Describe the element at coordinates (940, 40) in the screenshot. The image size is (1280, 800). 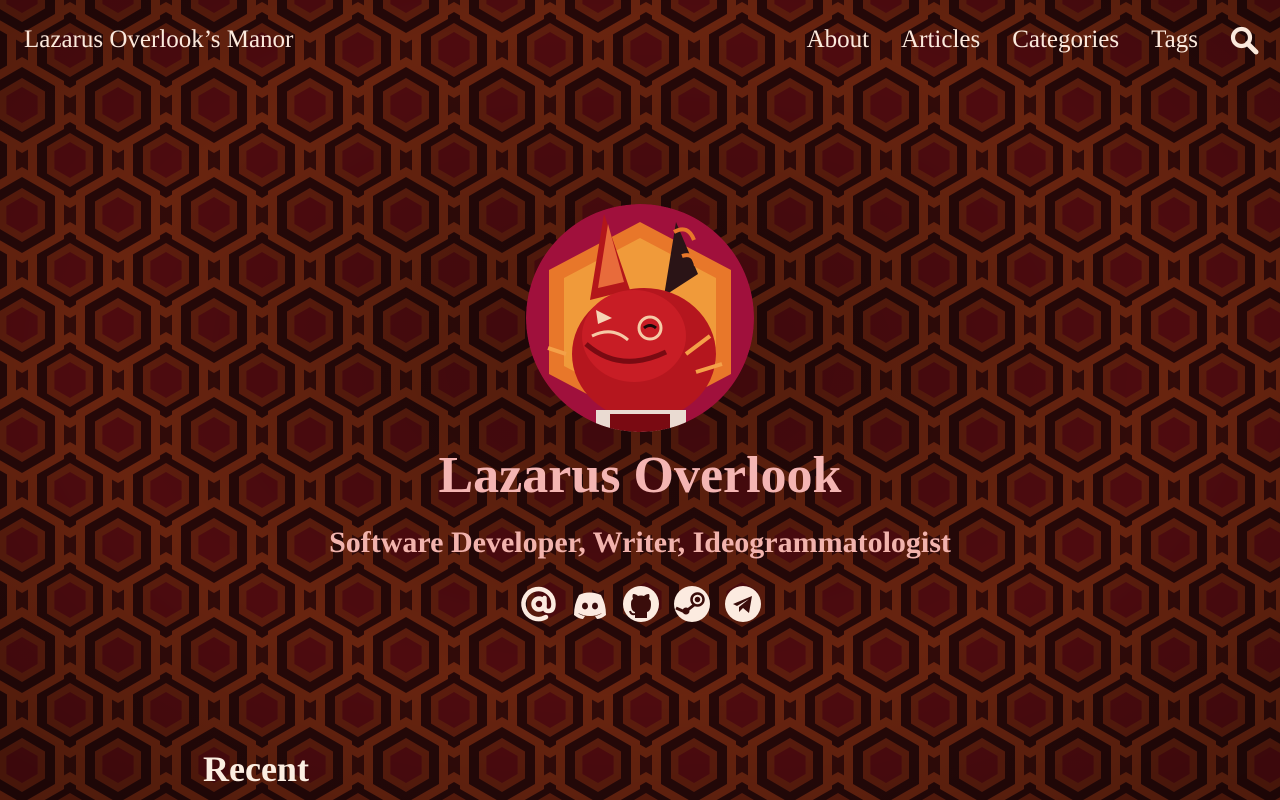
I see `nav-link-articles: Articles` at that location.